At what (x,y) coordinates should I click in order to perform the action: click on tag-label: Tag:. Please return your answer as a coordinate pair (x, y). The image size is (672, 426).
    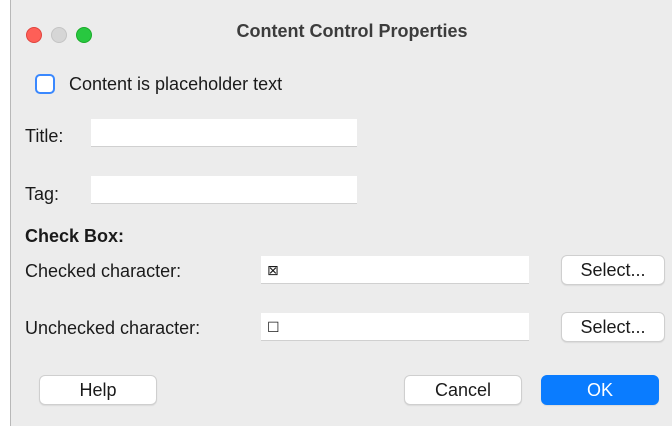
    Looking at the image, I should click on (42, 194).